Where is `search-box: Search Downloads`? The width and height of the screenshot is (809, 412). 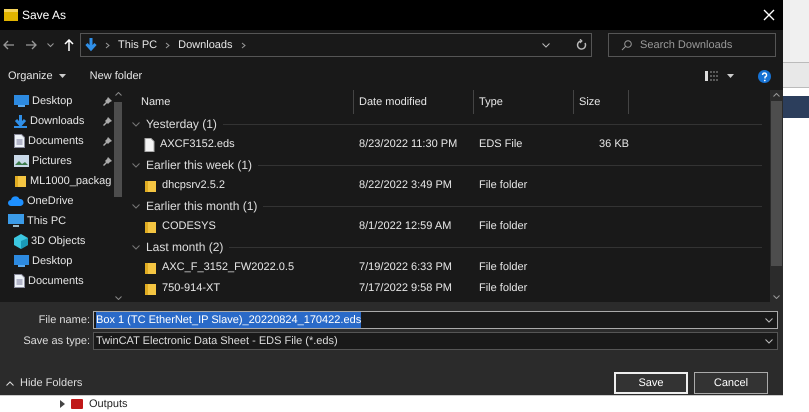
search-box: Search Downloads is located at coordinates (692, 45).